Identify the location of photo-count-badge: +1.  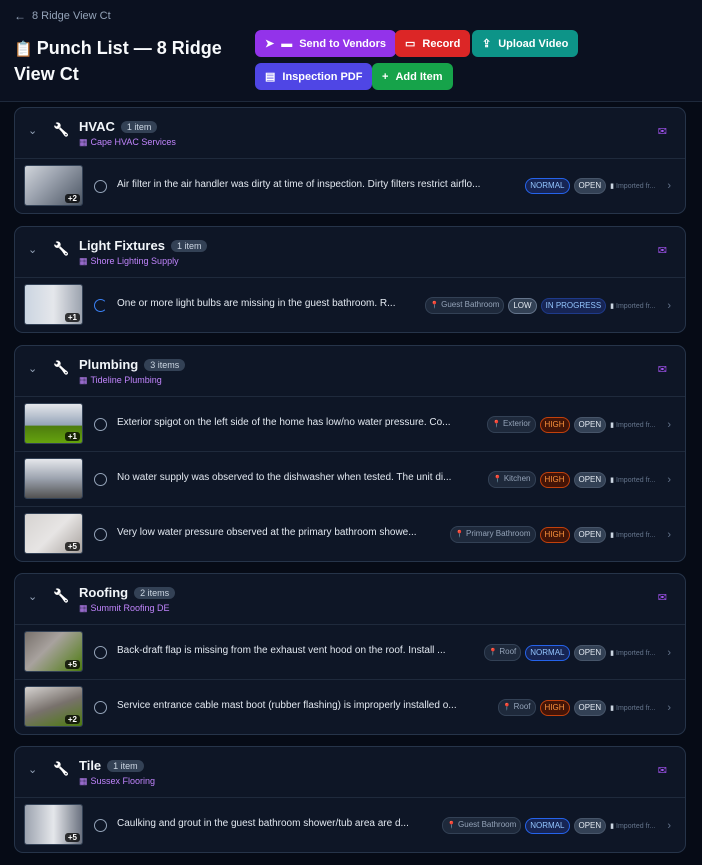
(72, 436).